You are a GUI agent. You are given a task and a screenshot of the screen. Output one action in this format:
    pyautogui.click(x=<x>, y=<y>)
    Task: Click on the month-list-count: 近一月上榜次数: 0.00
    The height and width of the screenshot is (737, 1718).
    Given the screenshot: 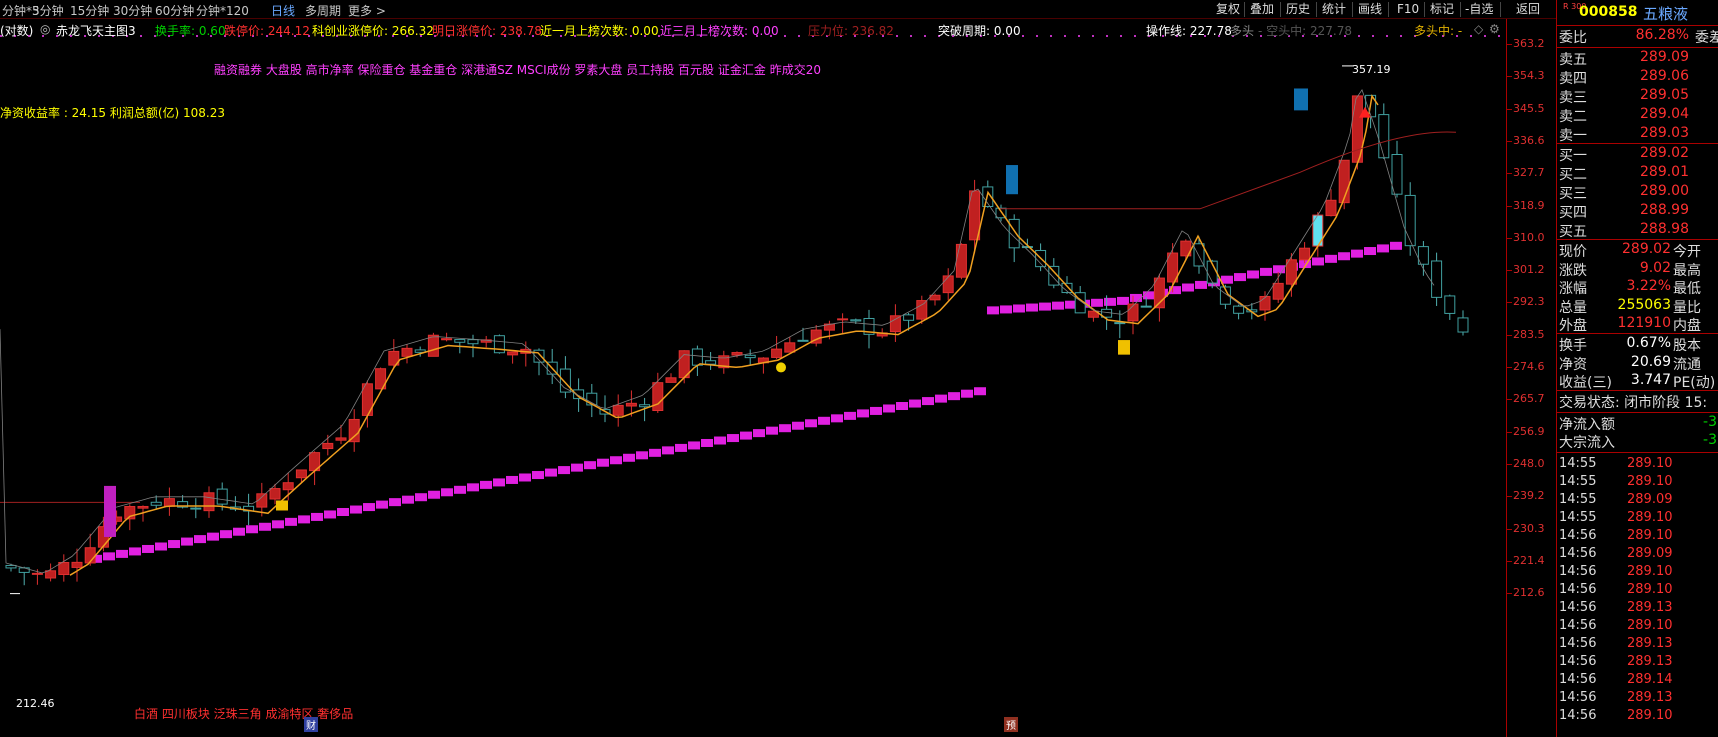 What is the action you would take?
    pyautogui.click(x=599, y=31)
    